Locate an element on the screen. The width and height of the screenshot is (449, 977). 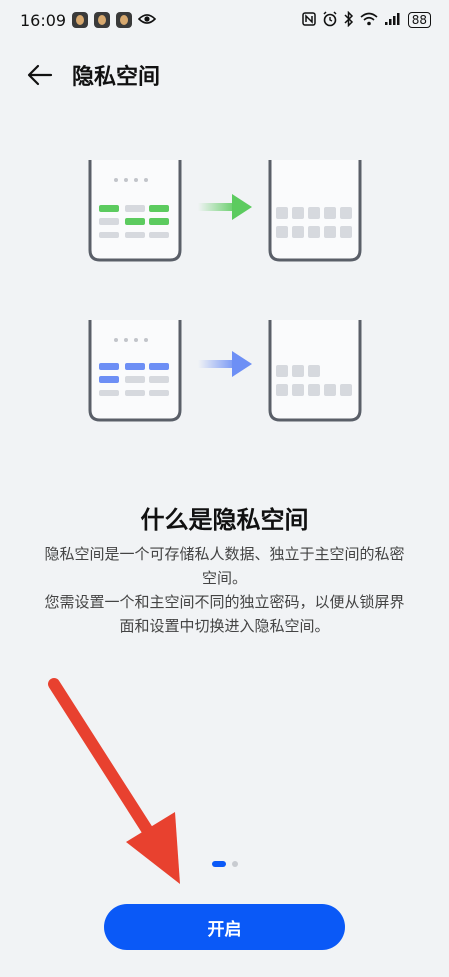
nfc-icon is located at coordinates (308, 20).